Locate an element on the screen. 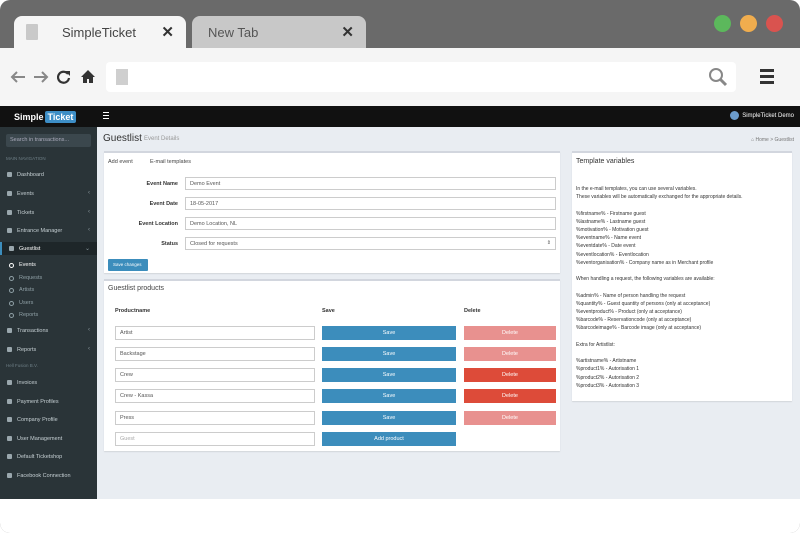  forward-arrow-icon is located at coordinates (41, 77).